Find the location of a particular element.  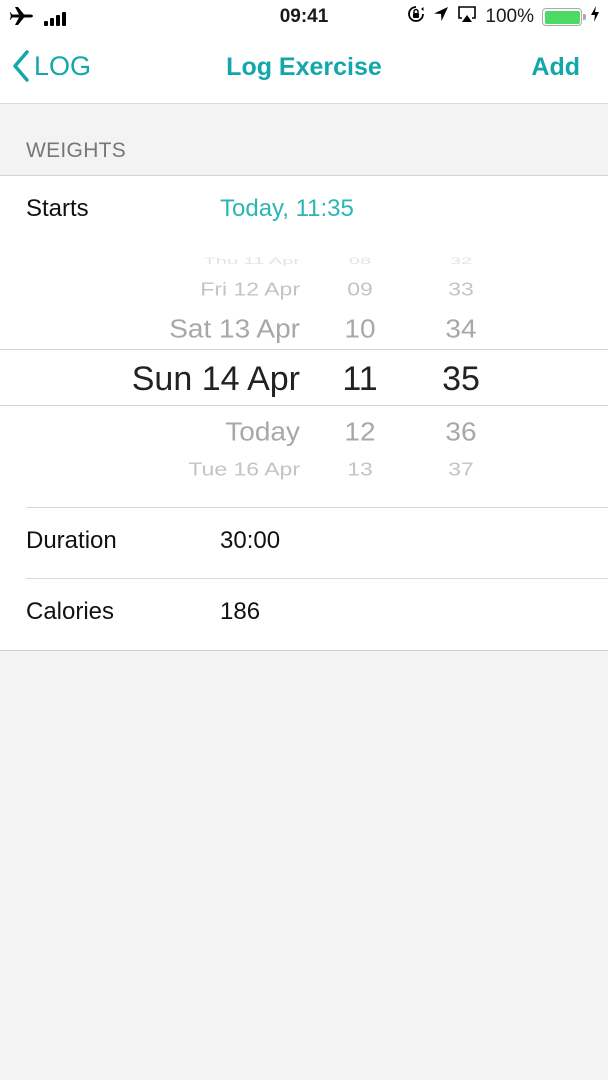

picker-date-item: Today is located at coordinates (262, 432).